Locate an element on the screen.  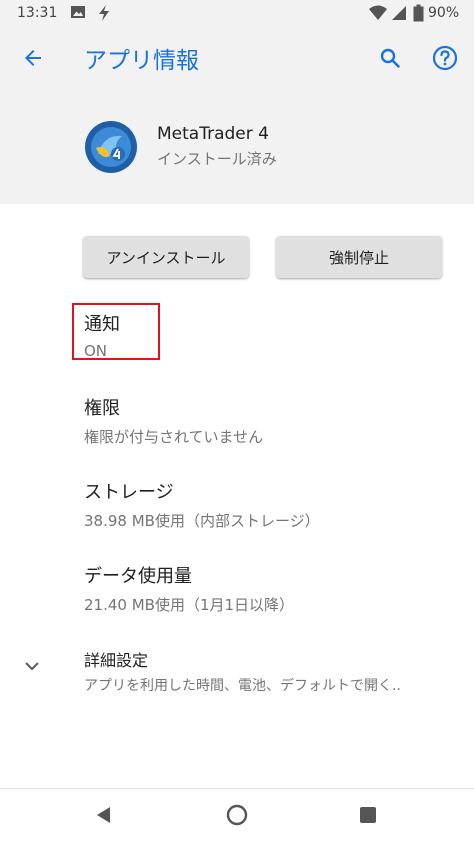
expand-icon is located at coordinates (32, 668).